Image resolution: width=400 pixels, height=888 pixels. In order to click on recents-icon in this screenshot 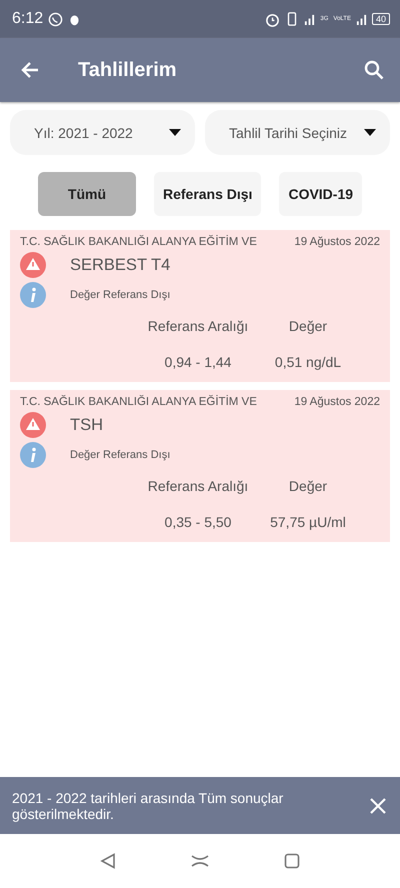, I will do `click(292, 861)`.